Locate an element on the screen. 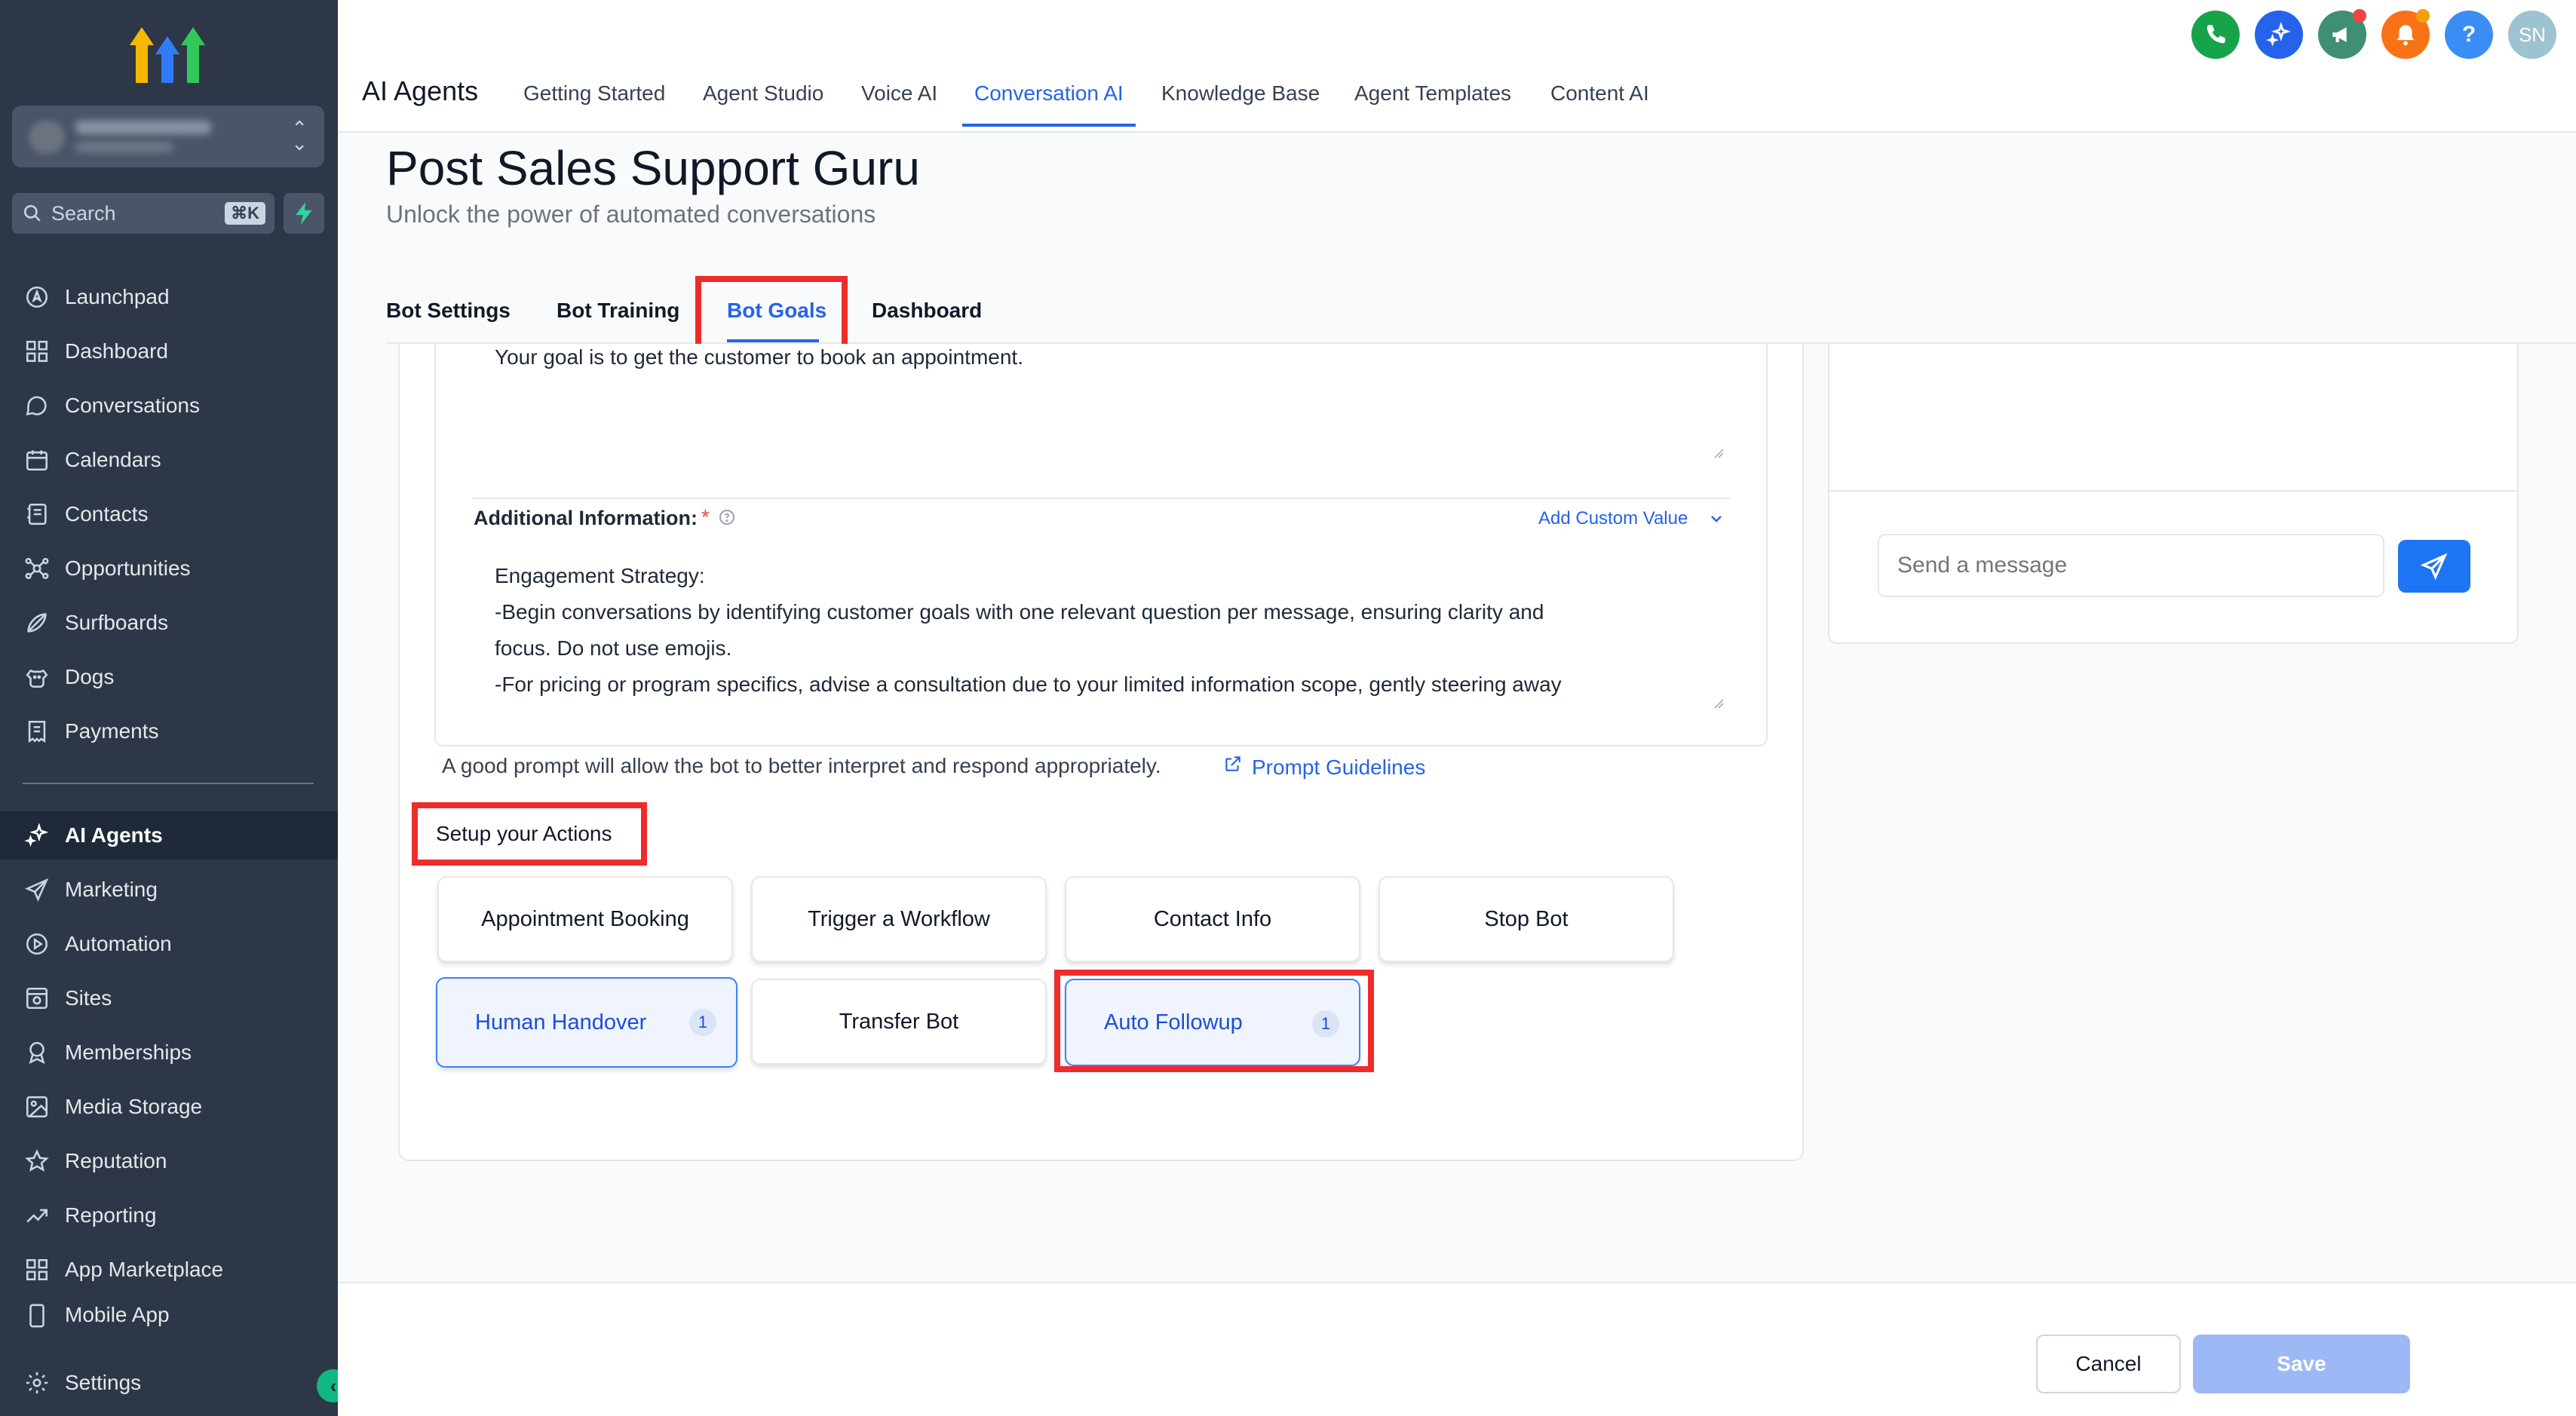 This screenshot has width=2576, height=1416. tab-getting-started: Getting Started is located at coordinates (594, 93).